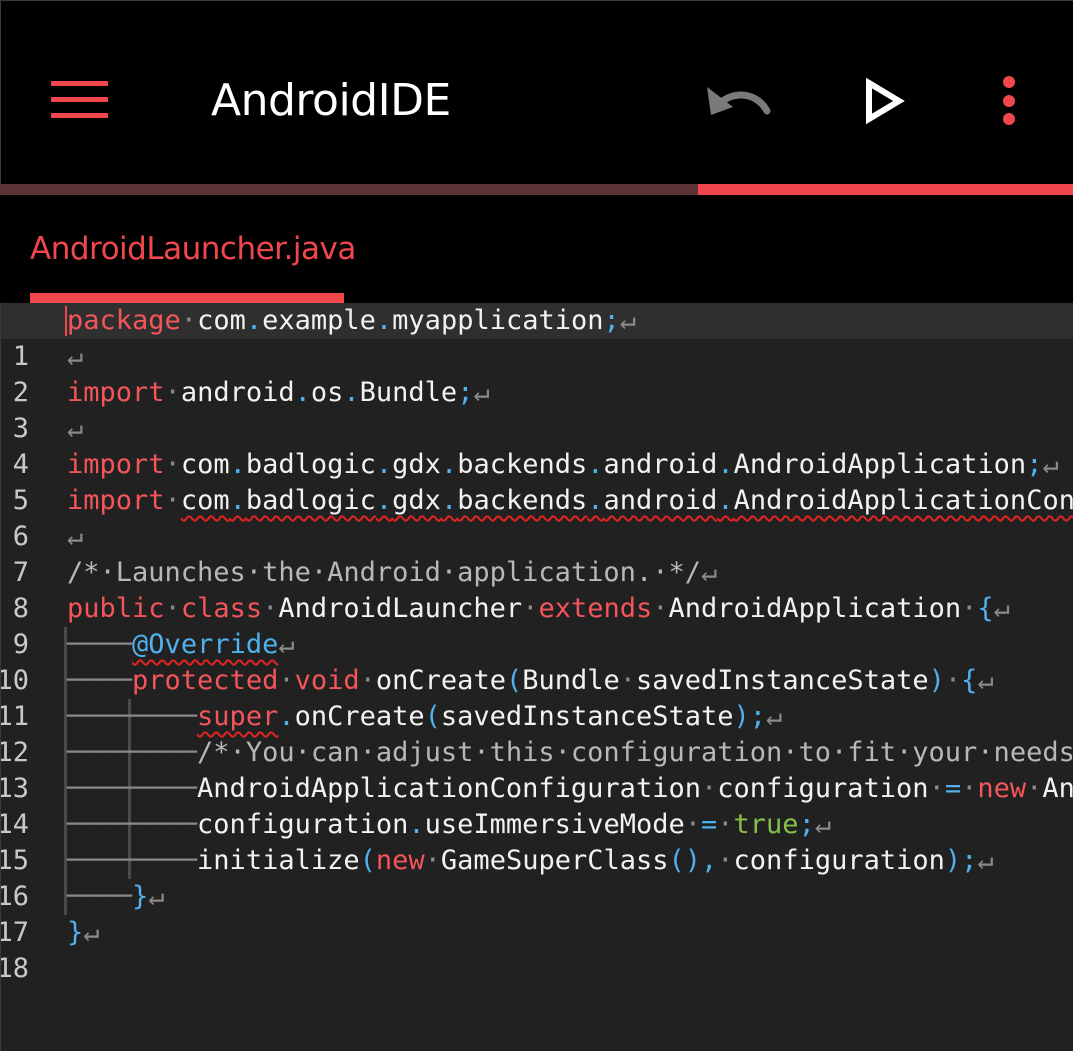 This screenshot has width=1073, height=1051. Describe the element at coordinates (739, 101) in the screenshot. I see `undo-icon` at that location.